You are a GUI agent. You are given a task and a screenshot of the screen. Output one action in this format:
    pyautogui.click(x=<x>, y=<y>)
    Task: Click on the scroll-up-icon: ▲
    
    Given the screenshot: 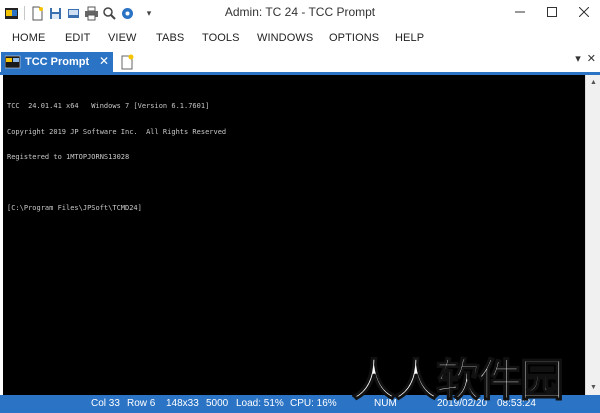 What is the action you would take?
    pyautogui.click(x=593, y=82)
    